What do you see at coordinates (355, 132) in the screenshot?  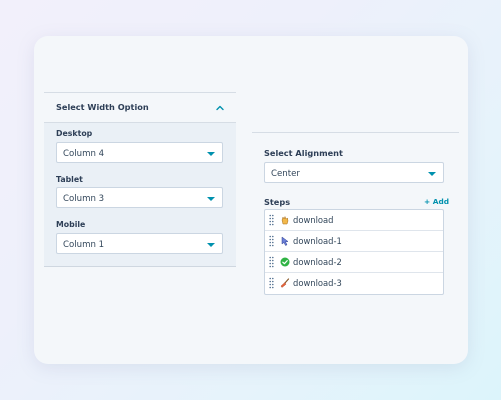 I see `section-divider` at bounding box center [355, 132].